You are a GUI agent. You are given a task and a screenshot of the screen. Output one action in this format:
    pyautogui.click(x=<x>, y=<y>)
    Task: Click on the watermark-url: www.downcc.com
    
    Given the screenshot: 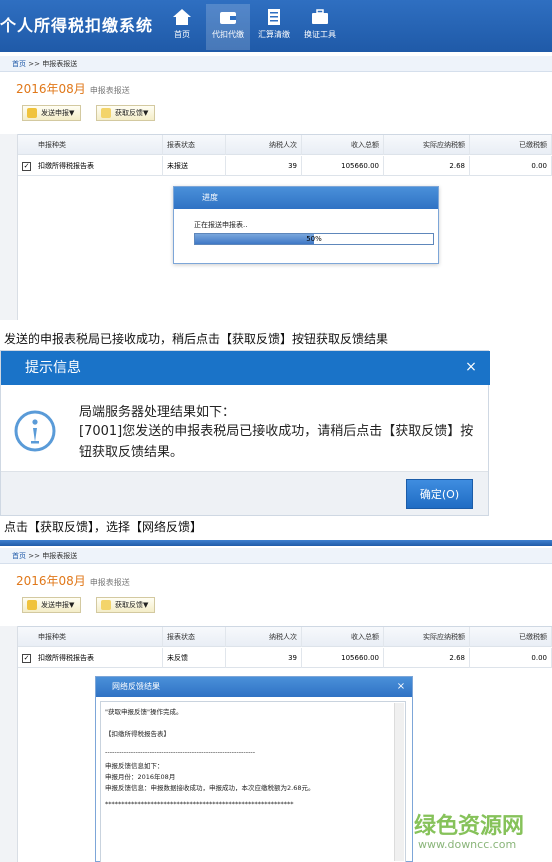 What is the action you would take?
    pyautogui.click(x=467, y=844)
    